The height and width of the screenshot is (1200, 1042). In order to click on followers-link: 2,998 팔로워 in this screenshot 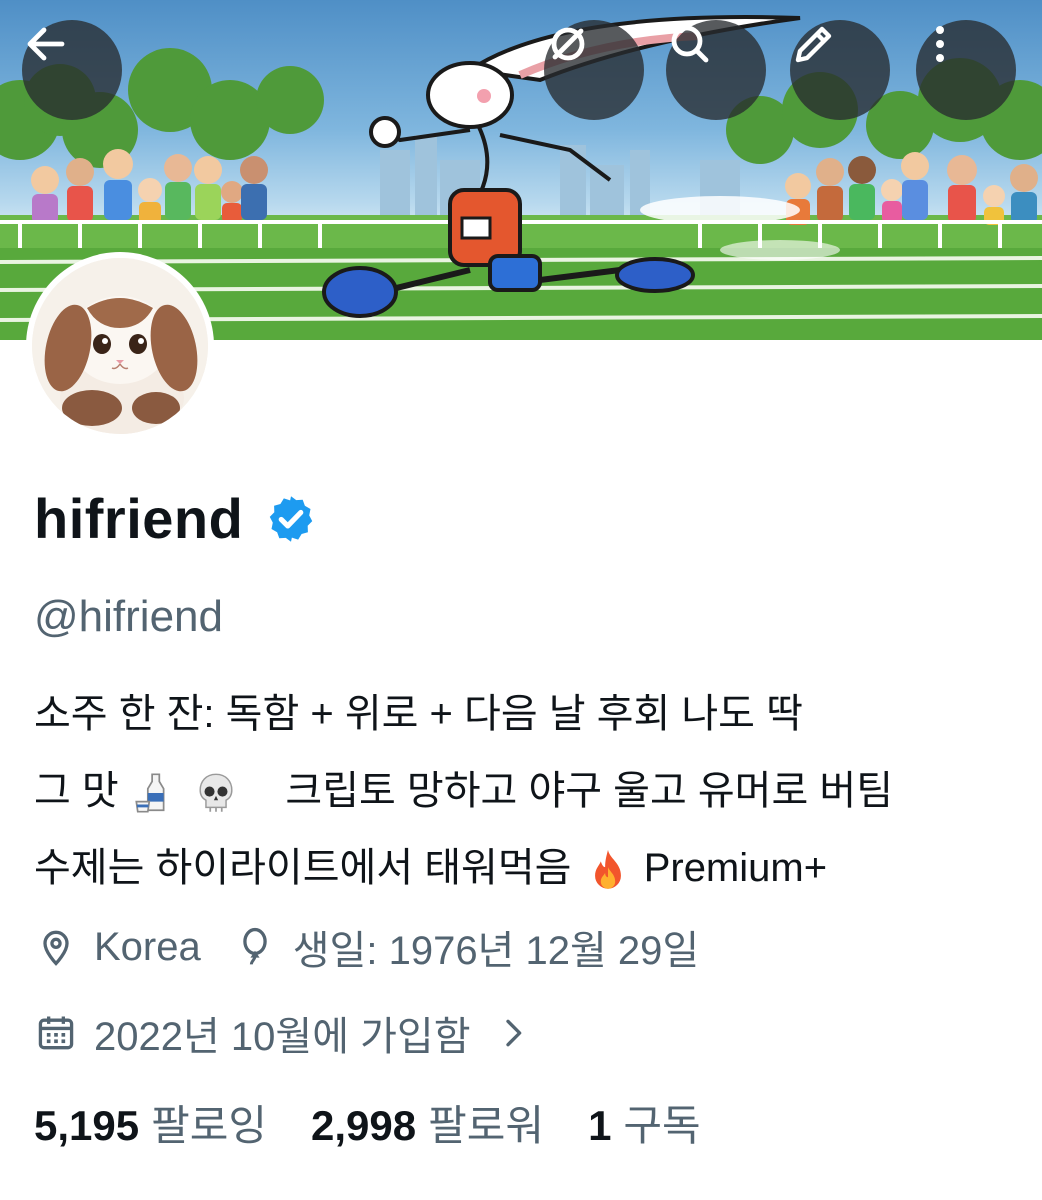, I will do `click(427, 1122)`.